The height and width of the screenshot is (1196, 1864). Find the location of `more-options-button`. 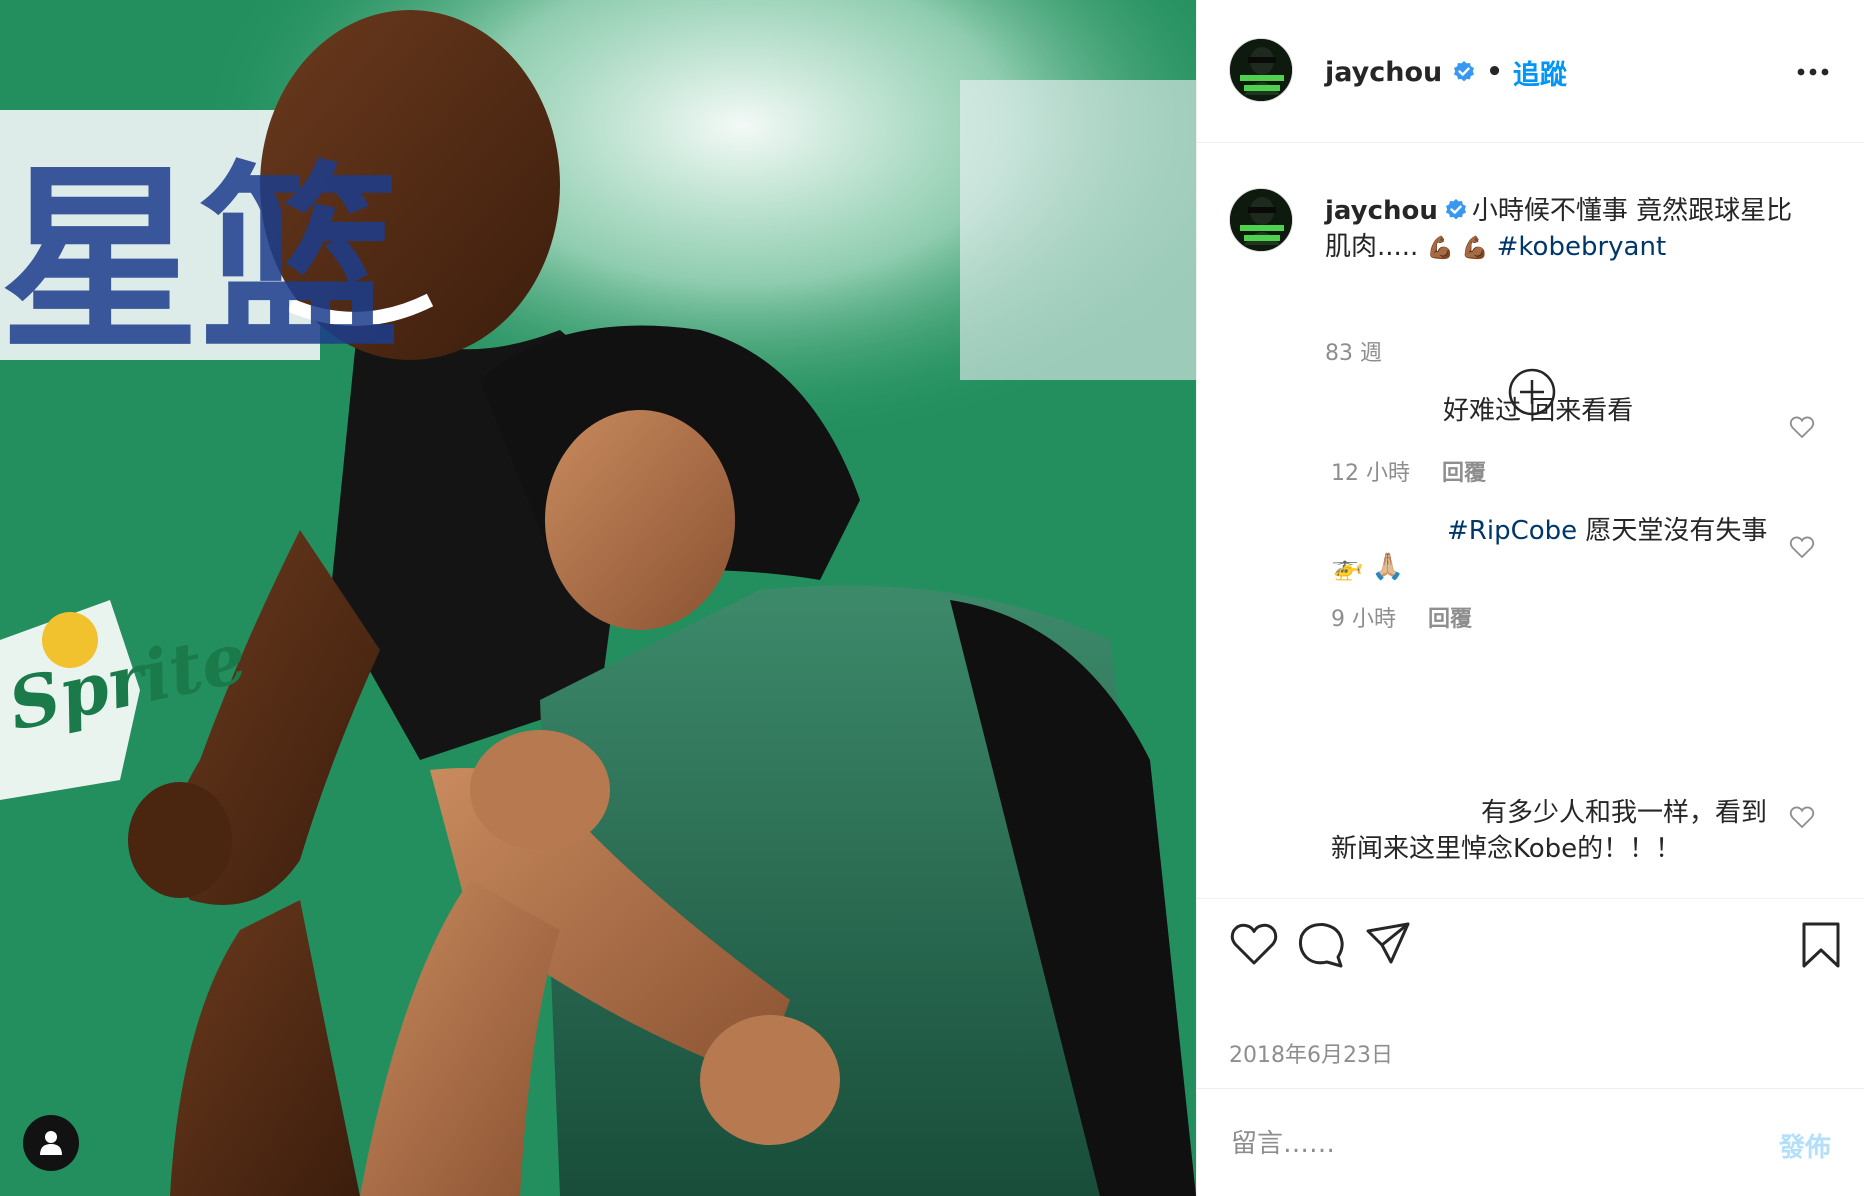

more-options-button is located at coordinates (1813, 72).